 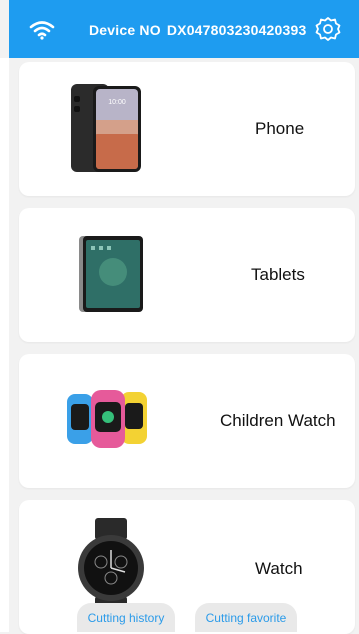 I want to click on device-number: Device NO DX047803230420393, so click(x=197, y=30).